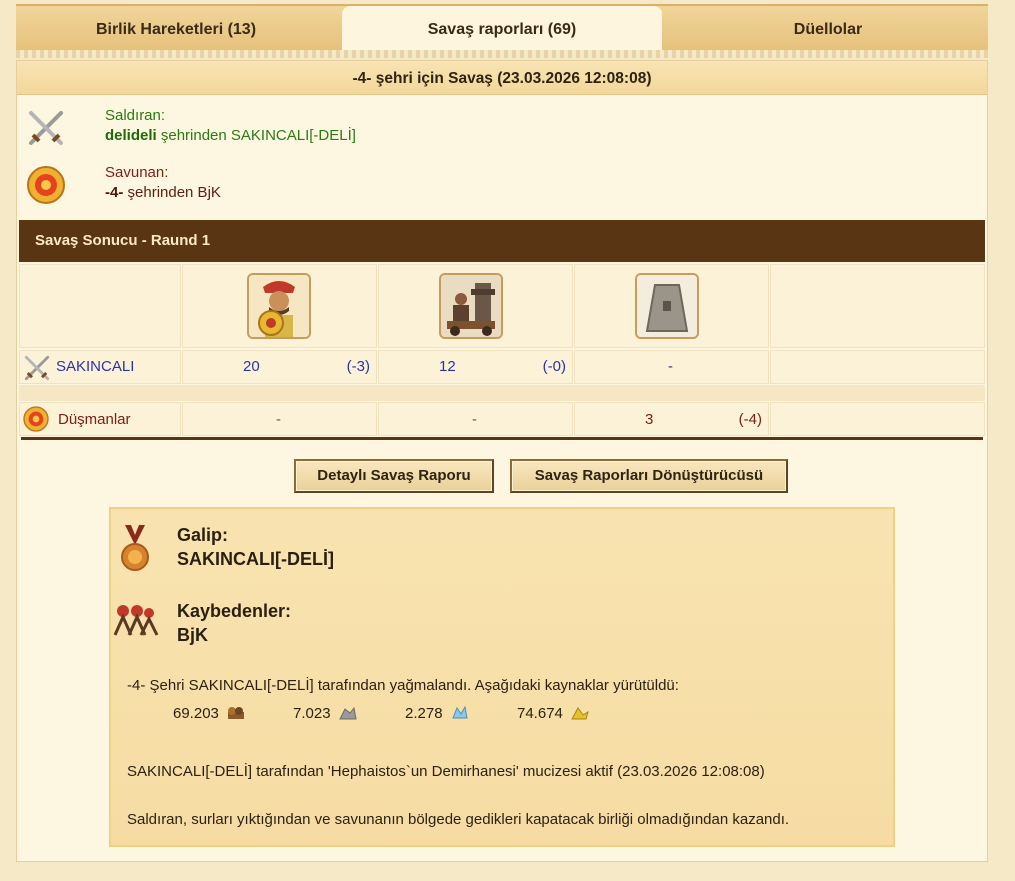 This screenshot has width=1015, height=881. Describe the element at coordinates (358, 366) in the screenshot. I see `unit-loss: (-3)` at that location.